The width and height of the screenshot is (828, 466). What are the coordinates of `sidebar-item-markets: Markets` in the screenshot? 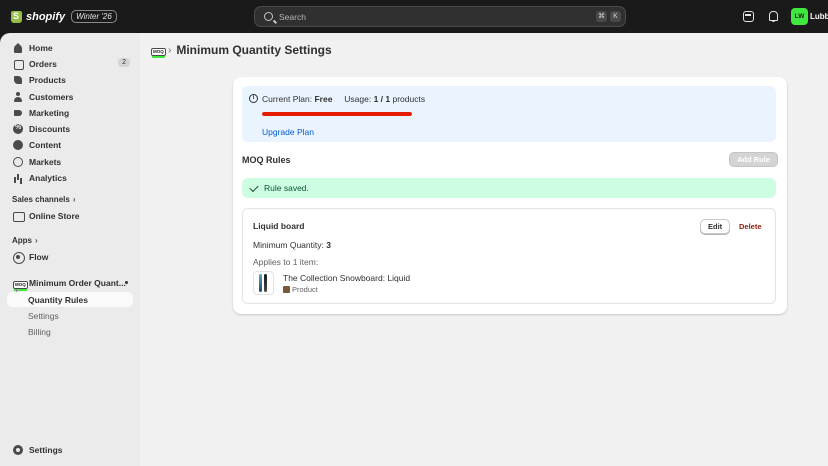 It's located at (70, 162).